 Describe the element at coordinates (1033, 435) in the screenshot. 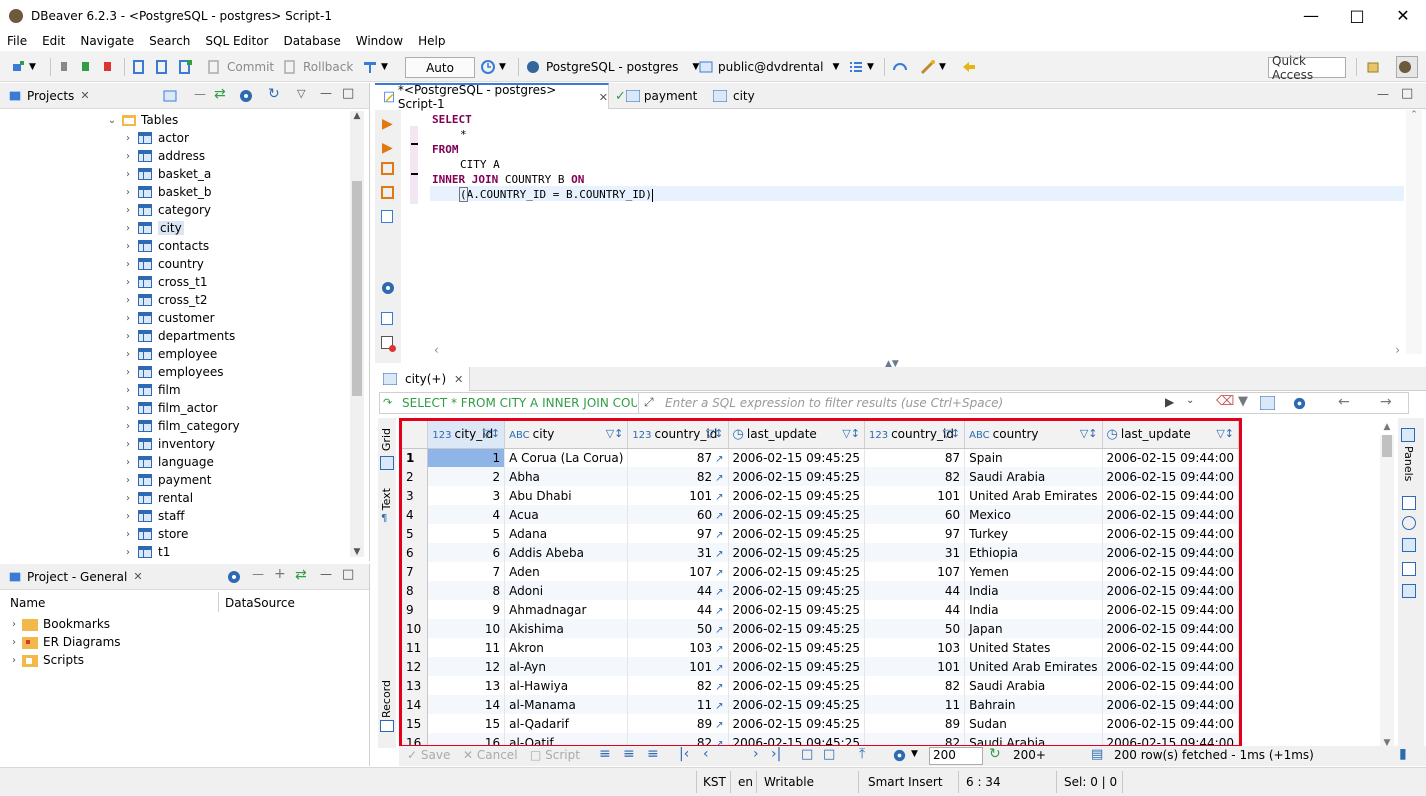

I see `column-header-country: ABC country ▽↕` at that location.